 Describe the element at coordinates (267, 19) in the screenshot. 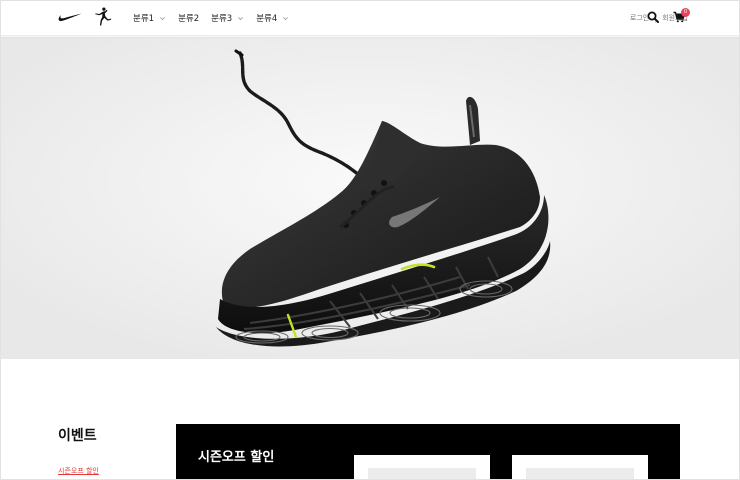

I see `nav-item-label: 분류4` at that location.